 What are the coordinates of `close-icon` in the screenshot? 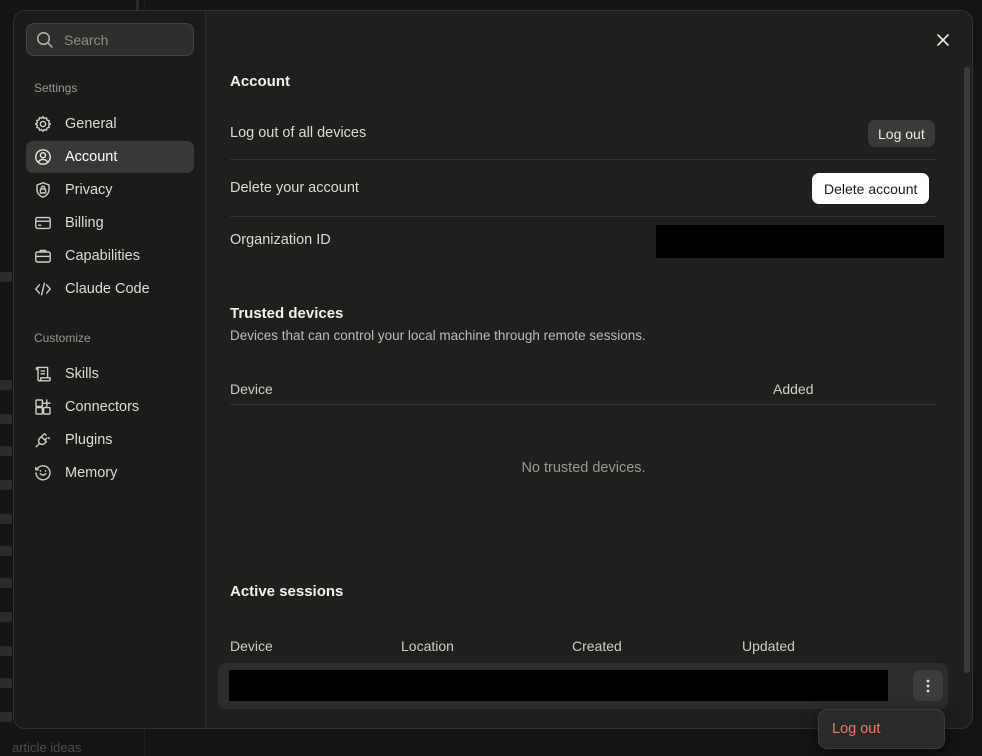 It's located at (943, 40).